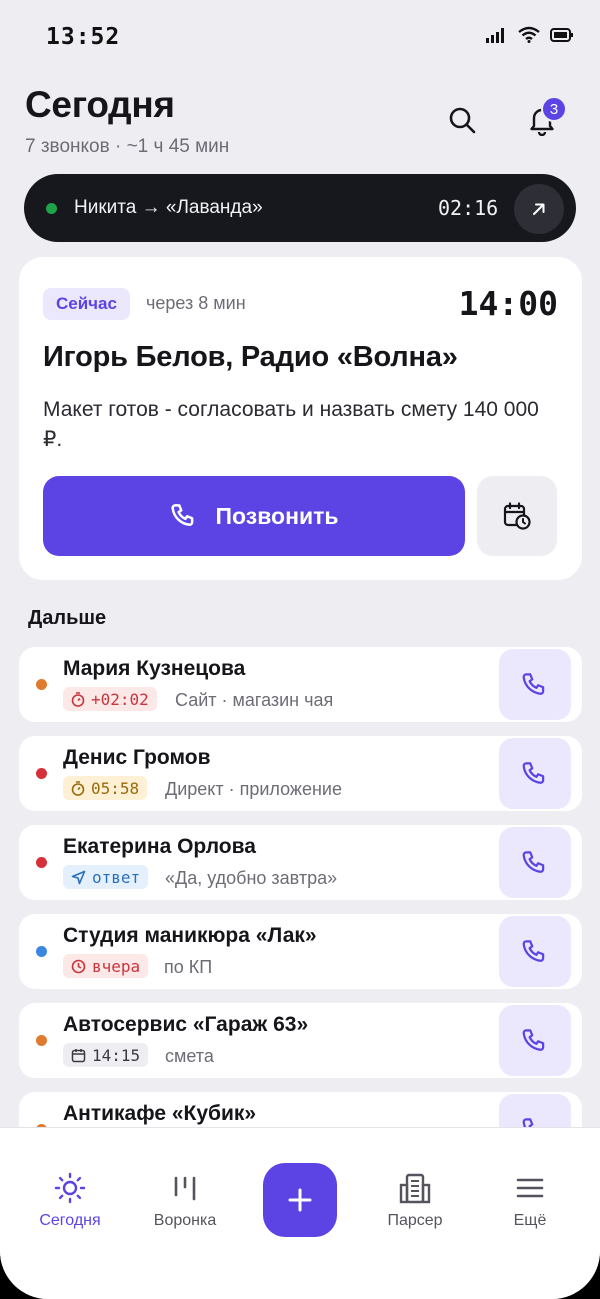 This screenshot has width=600, height=1299. Describe the element at coordinates (137, 757) in the screenshot. I see `list-item-name: Денис Громов` at that location.